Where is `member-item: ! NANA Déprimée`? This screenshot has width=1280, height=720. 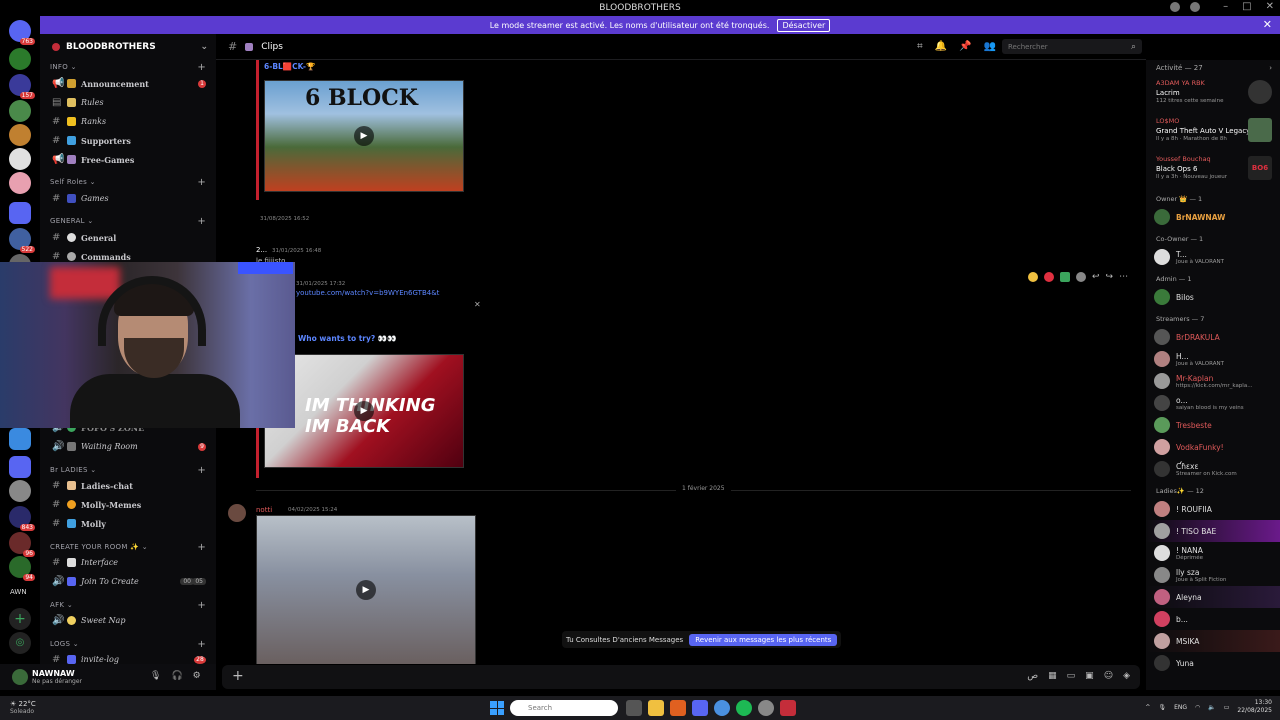 member-item: ! NANA Déprimée is located at coordinates (1213, 553).